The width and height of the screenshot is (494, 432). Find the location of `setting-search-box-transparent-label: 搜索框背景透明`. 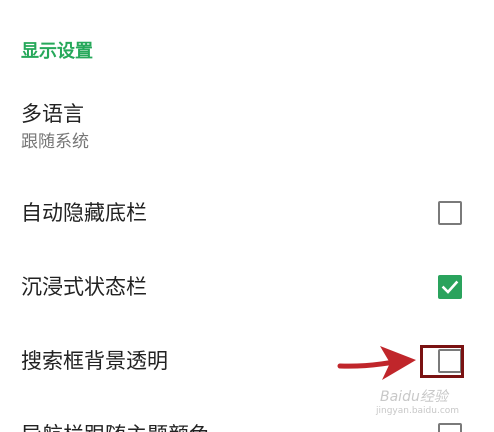

setting-search-box-transparent-label: 搜索框背景透明 is located at coordinates (94, 361).